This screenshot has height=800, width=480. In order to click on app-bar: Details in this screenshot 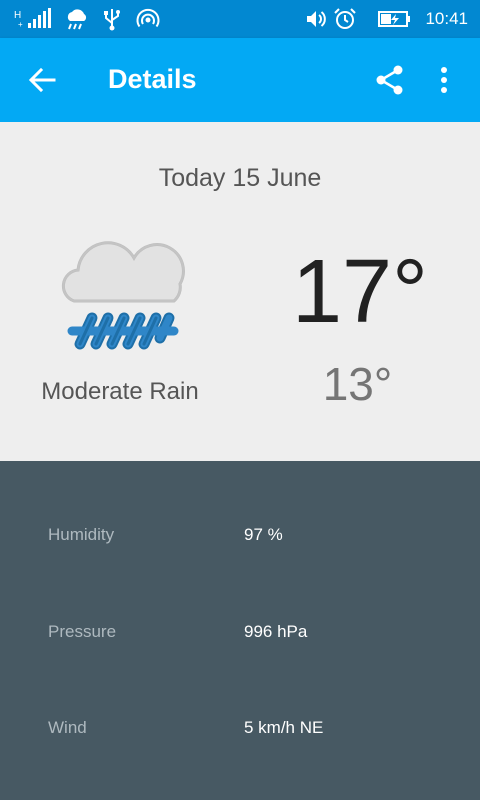, I will do `click(240, 80)`.